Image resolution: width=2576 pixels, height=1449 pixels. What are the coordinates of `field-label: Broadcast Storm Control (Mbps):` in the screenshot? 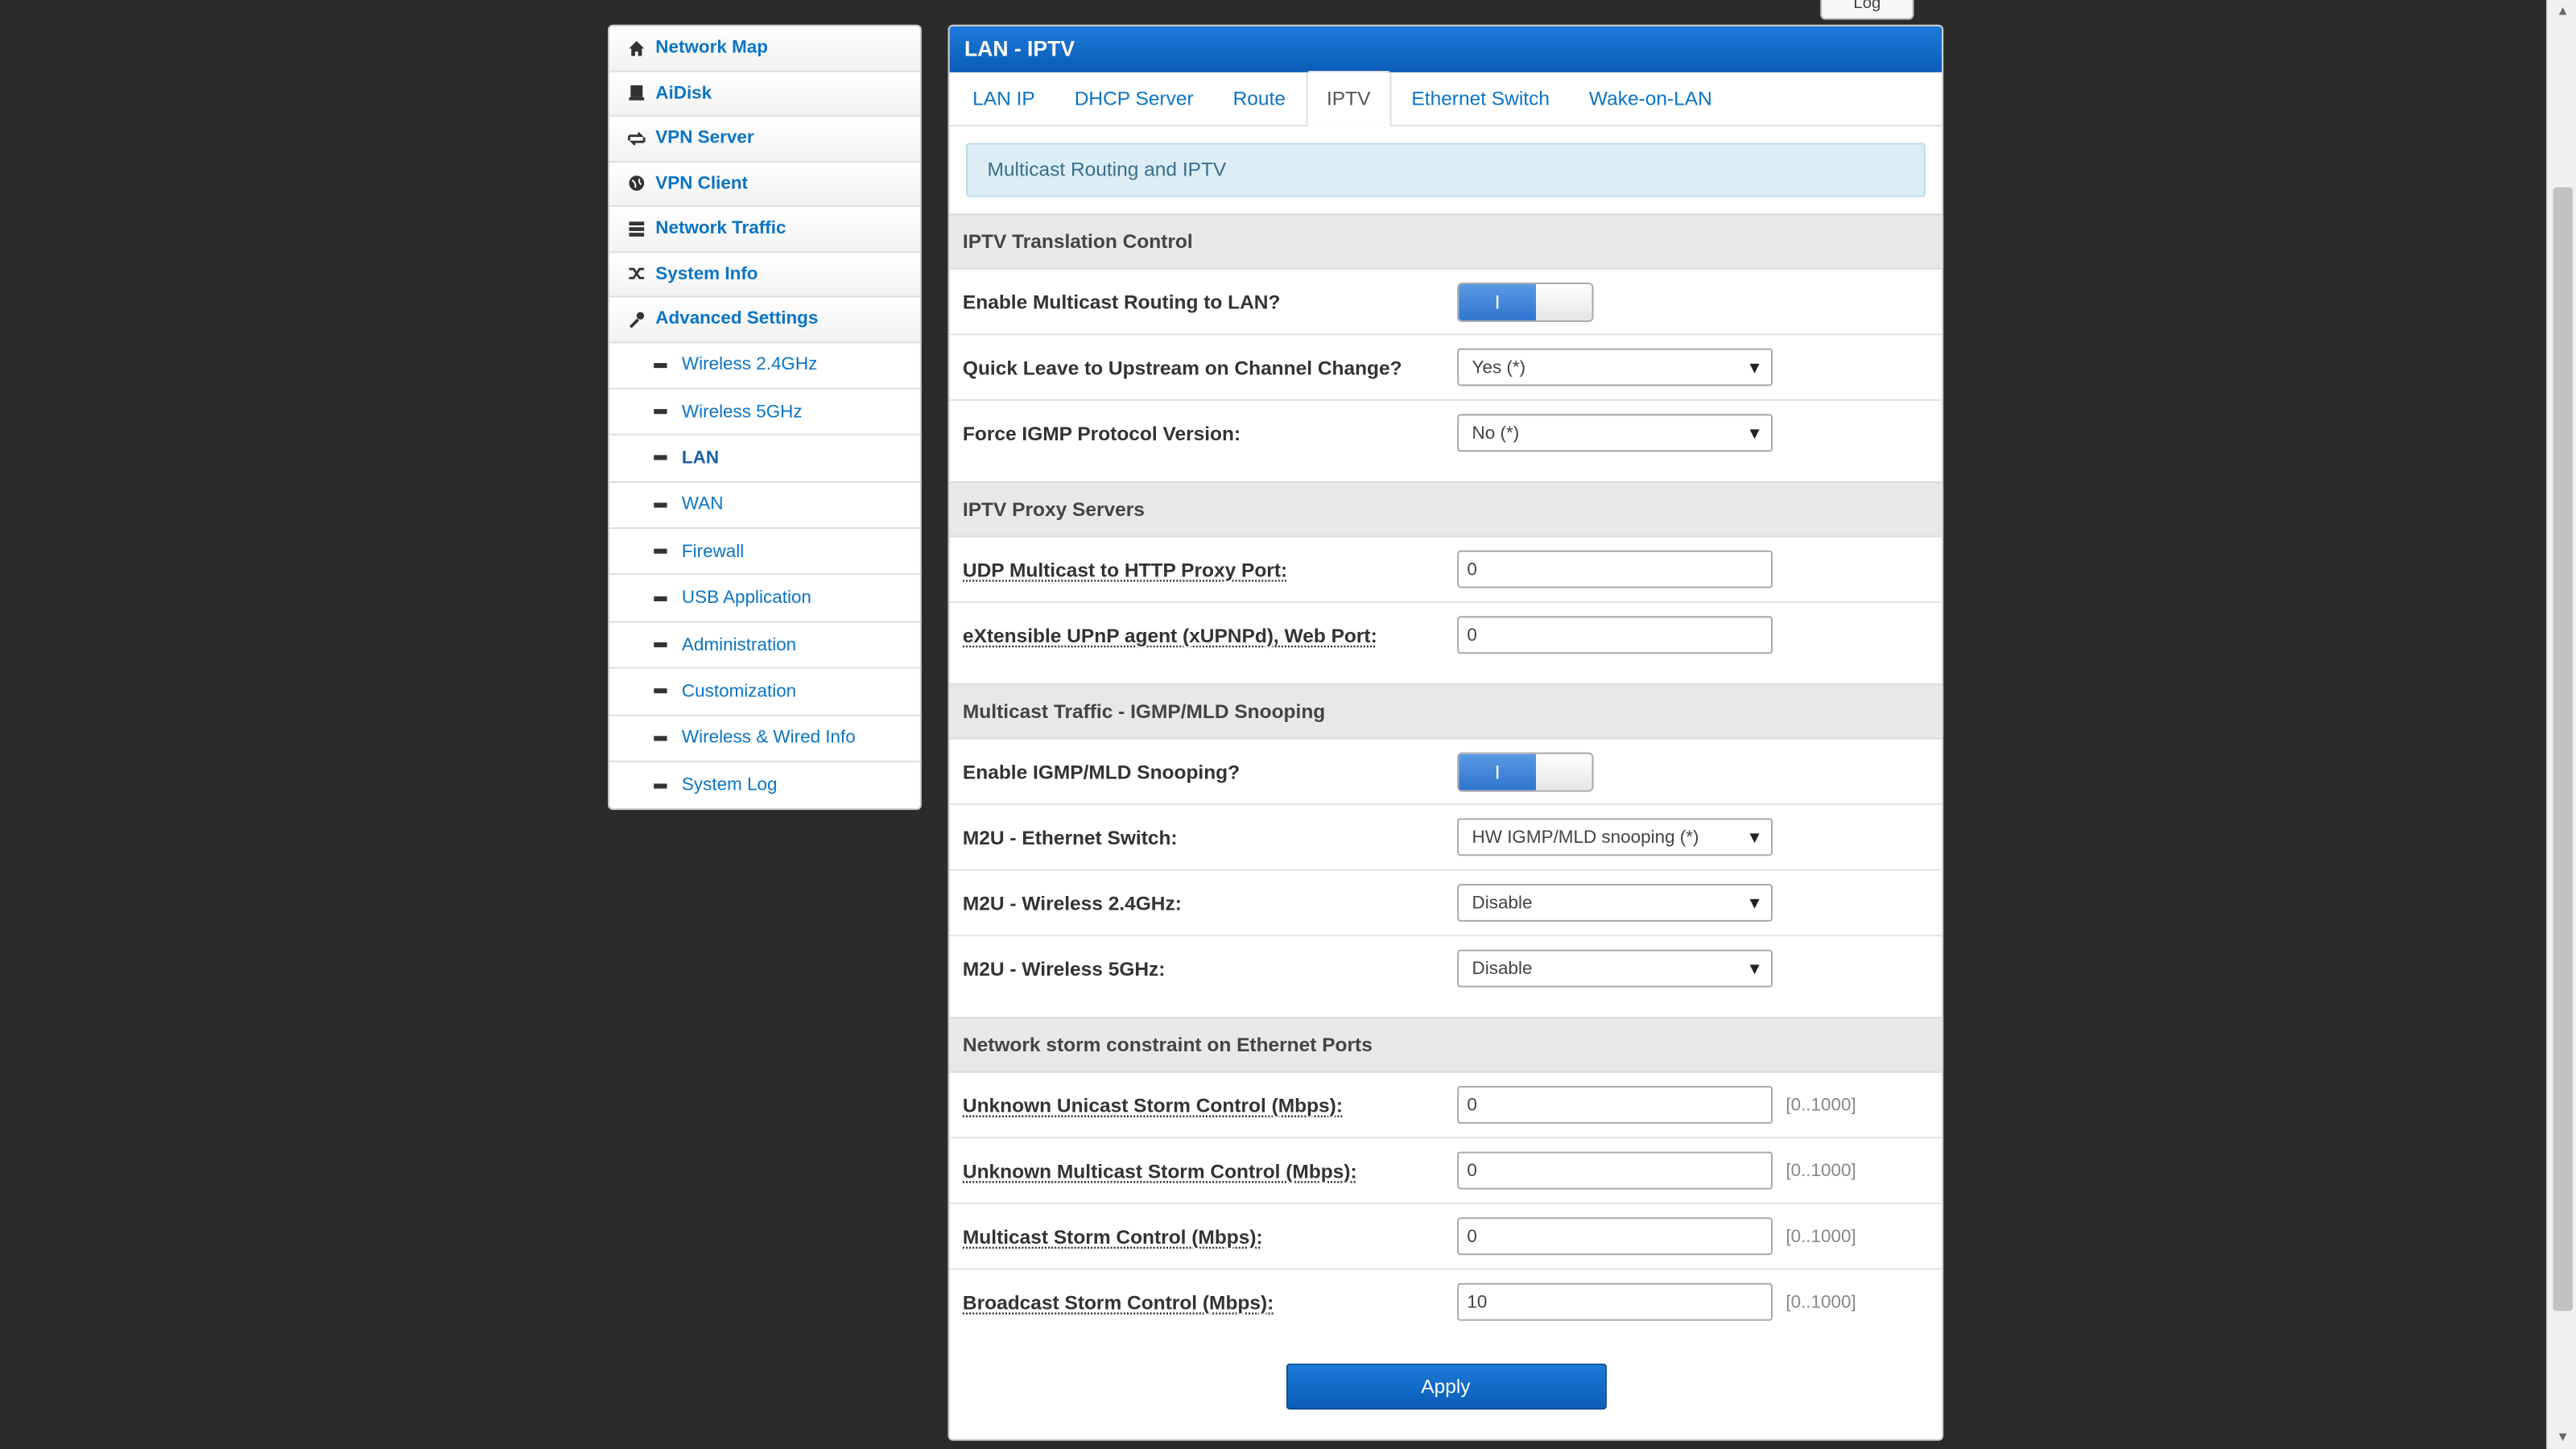 It's located at (1118, 1302).